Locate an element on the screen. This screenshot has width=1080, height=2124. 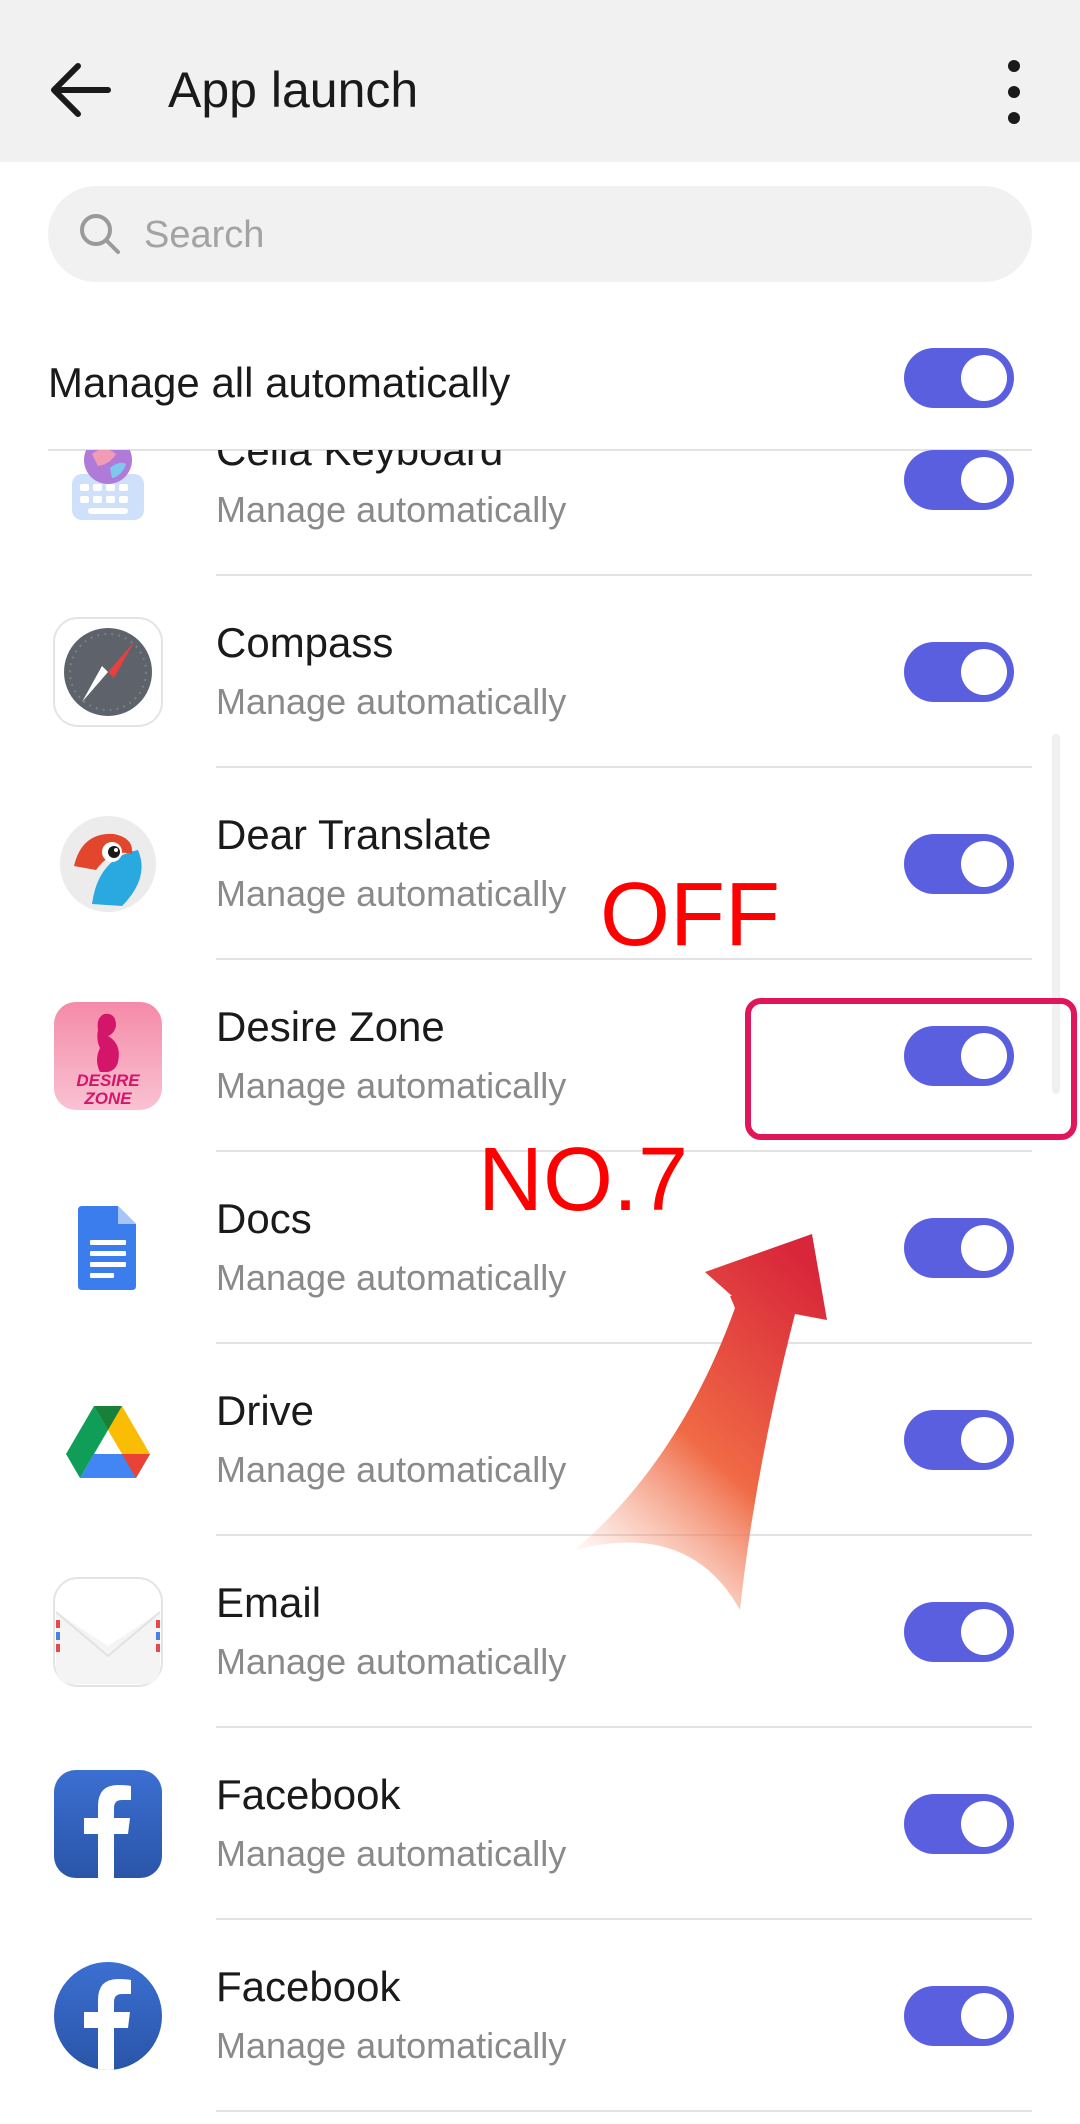
dear-translate-icon is located at coordinates (108, 864).